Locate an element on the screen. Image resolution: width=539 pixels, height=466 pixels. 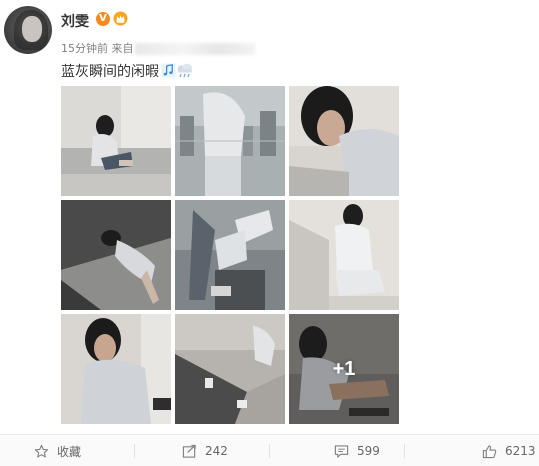
favorite-button: 收藏 is located at coordinates (57, 450).